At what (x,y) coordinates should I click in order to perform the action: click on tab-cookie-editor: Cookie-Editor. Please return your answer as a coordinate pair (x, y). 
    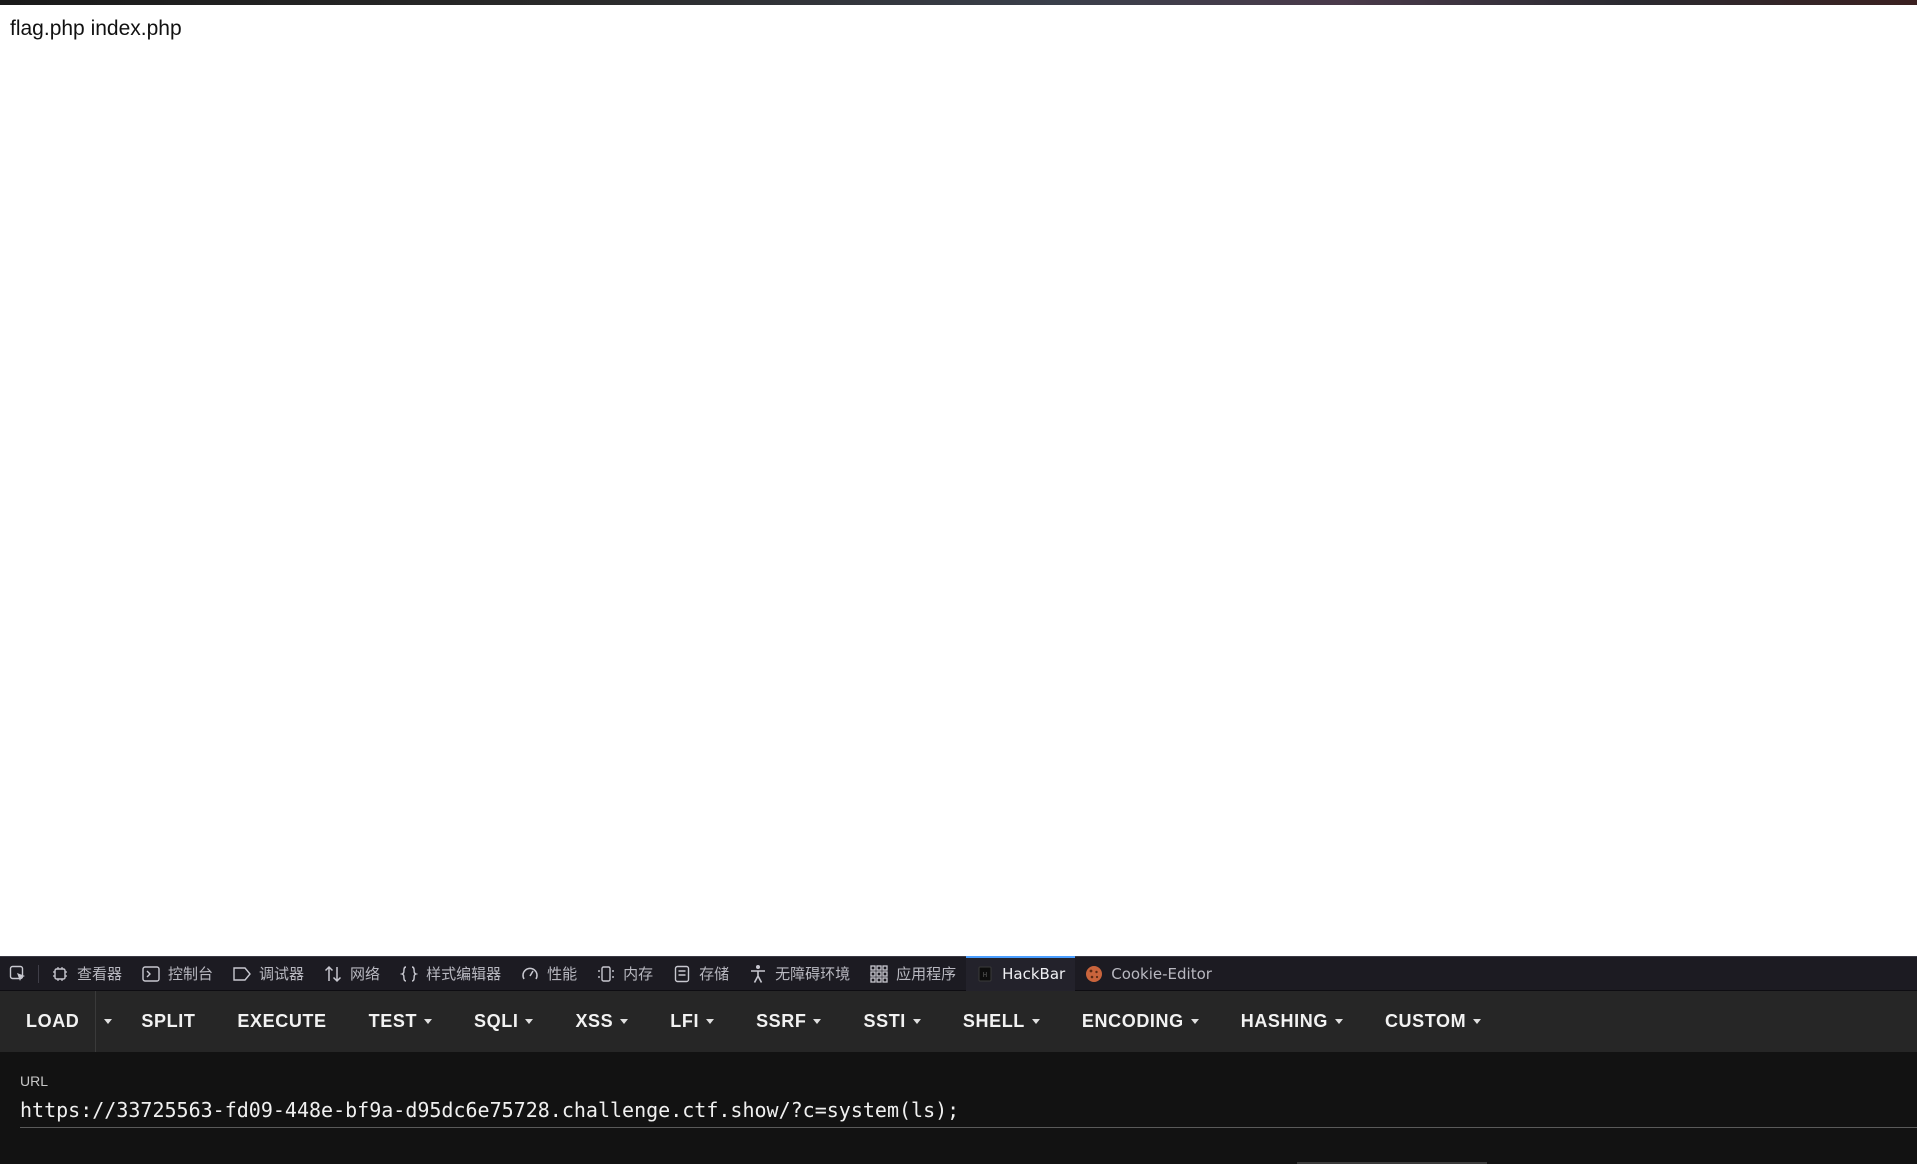
    Looking at the image, I should click on (1148, 974).